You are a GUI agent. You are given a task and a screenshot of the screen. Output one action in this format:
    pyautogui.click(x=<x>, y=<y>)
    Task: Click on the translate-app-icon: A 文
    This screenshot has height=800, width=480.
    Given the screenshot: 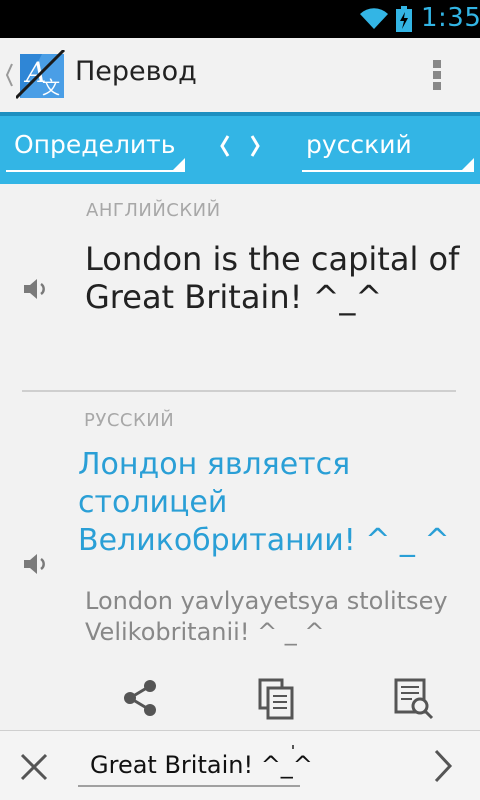 What is the action you would take?
    pyautogui.click(x=42, y=76)
    